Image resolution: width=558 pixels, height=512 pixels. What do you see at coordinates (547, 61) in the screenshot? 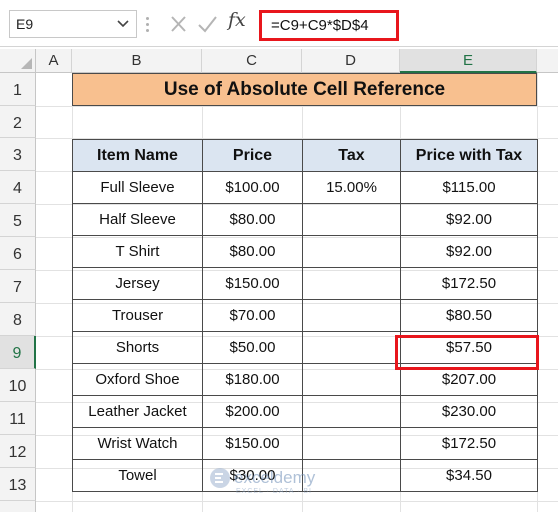
I see `column-header-next` at bounding box center [547, 61].